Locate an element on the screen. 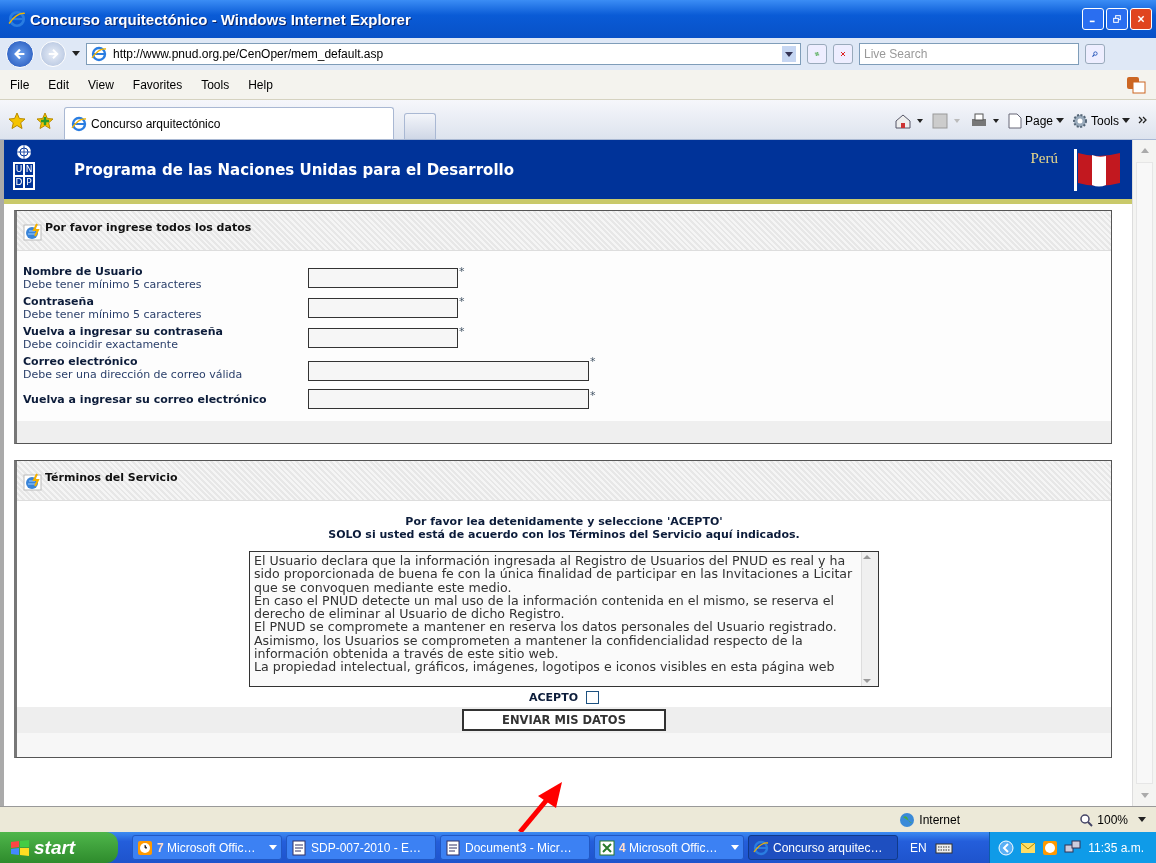 The width and height of the screenshot is (1156, 863). globe-emblem-icon is located at coordinates (24, 151).